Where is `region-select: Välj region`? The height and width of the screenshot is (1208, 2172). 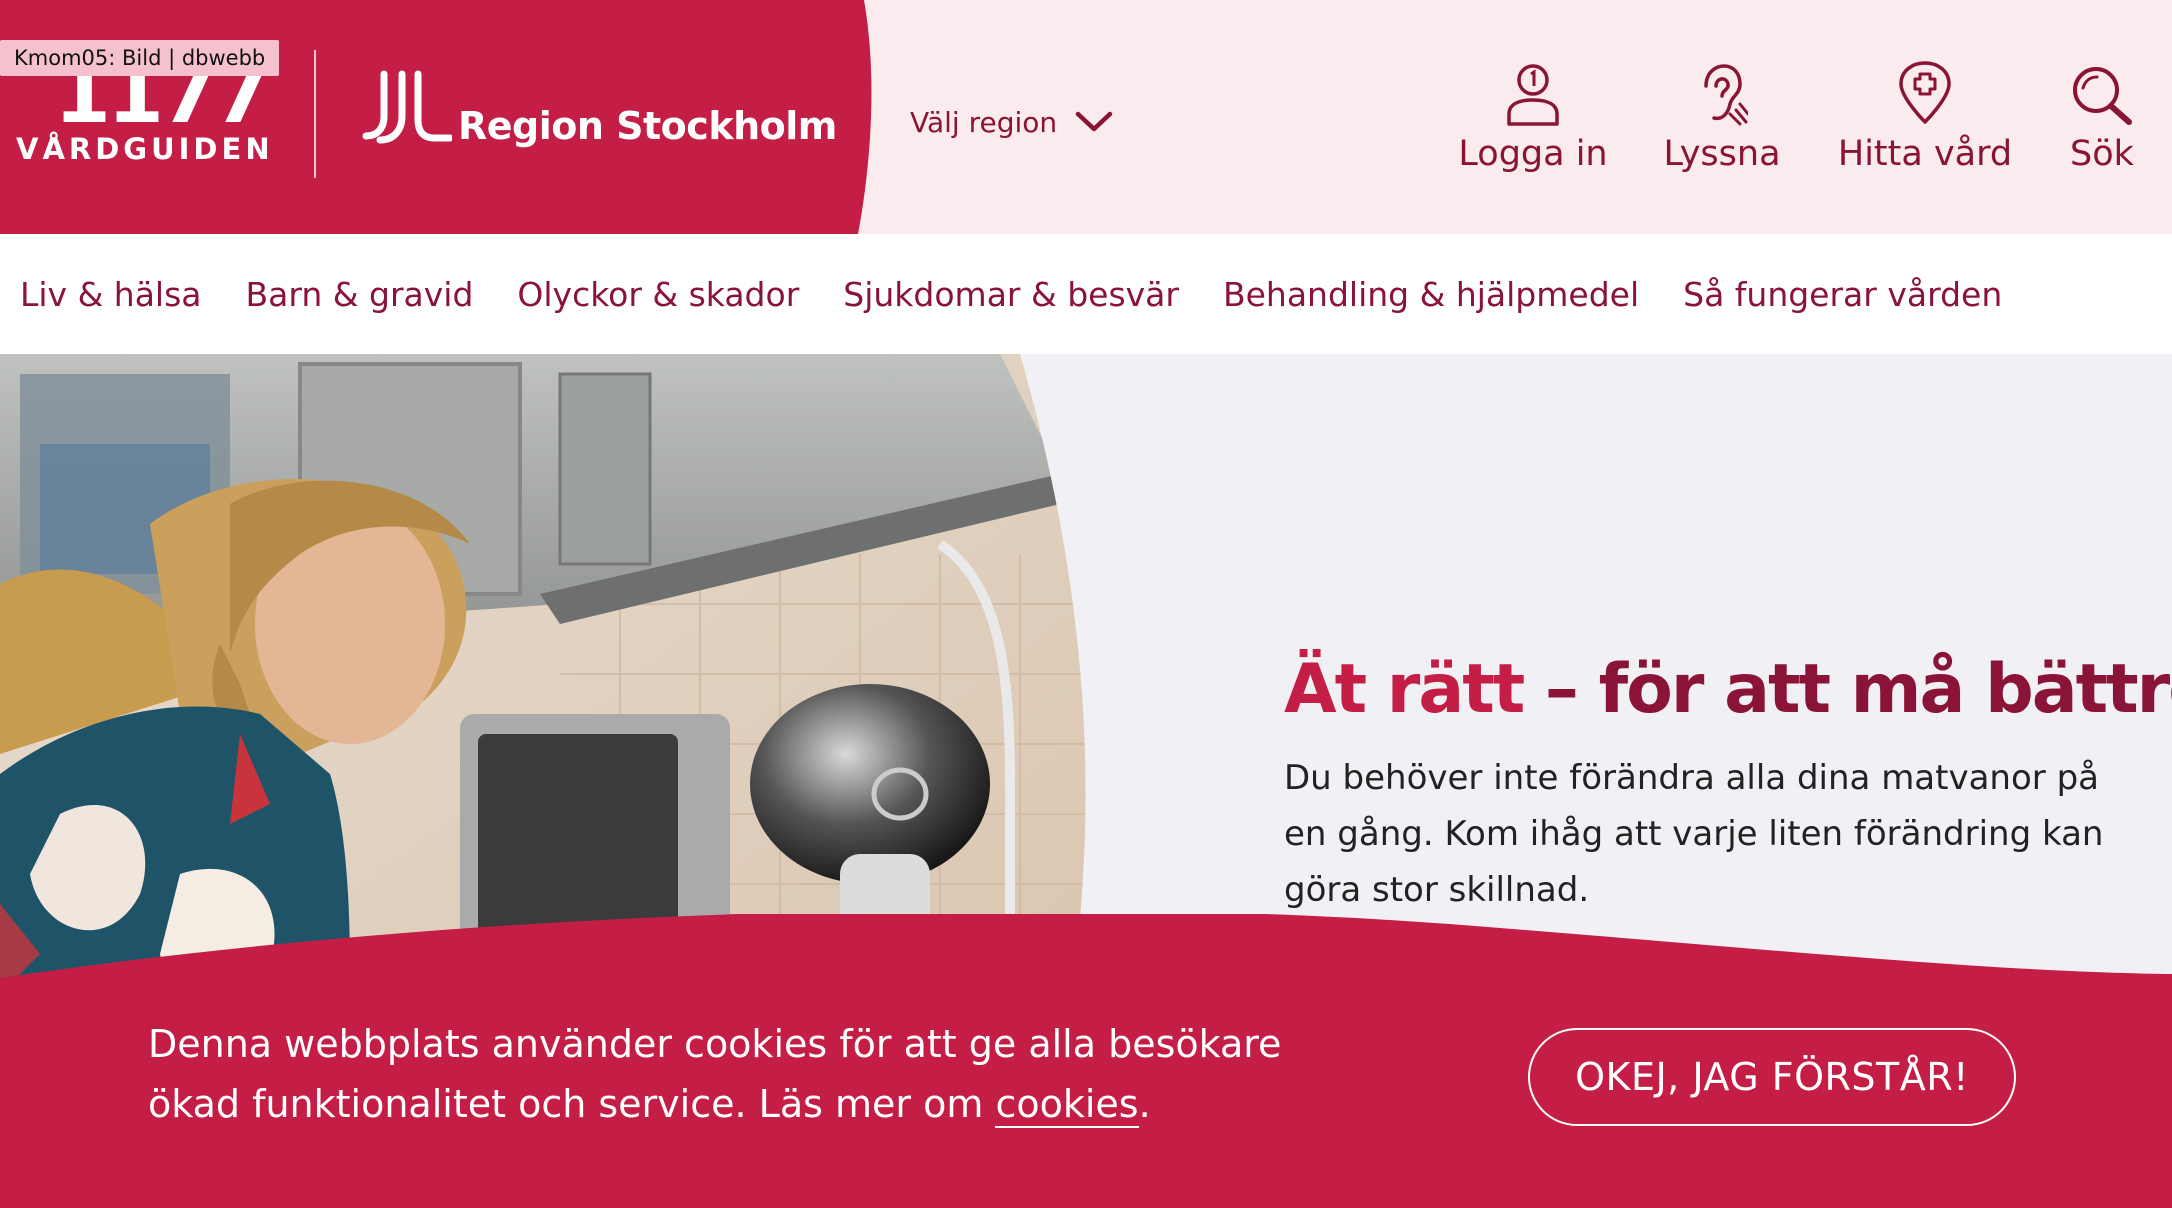 region-select: Välj region is located at coordinates (1011, 122).